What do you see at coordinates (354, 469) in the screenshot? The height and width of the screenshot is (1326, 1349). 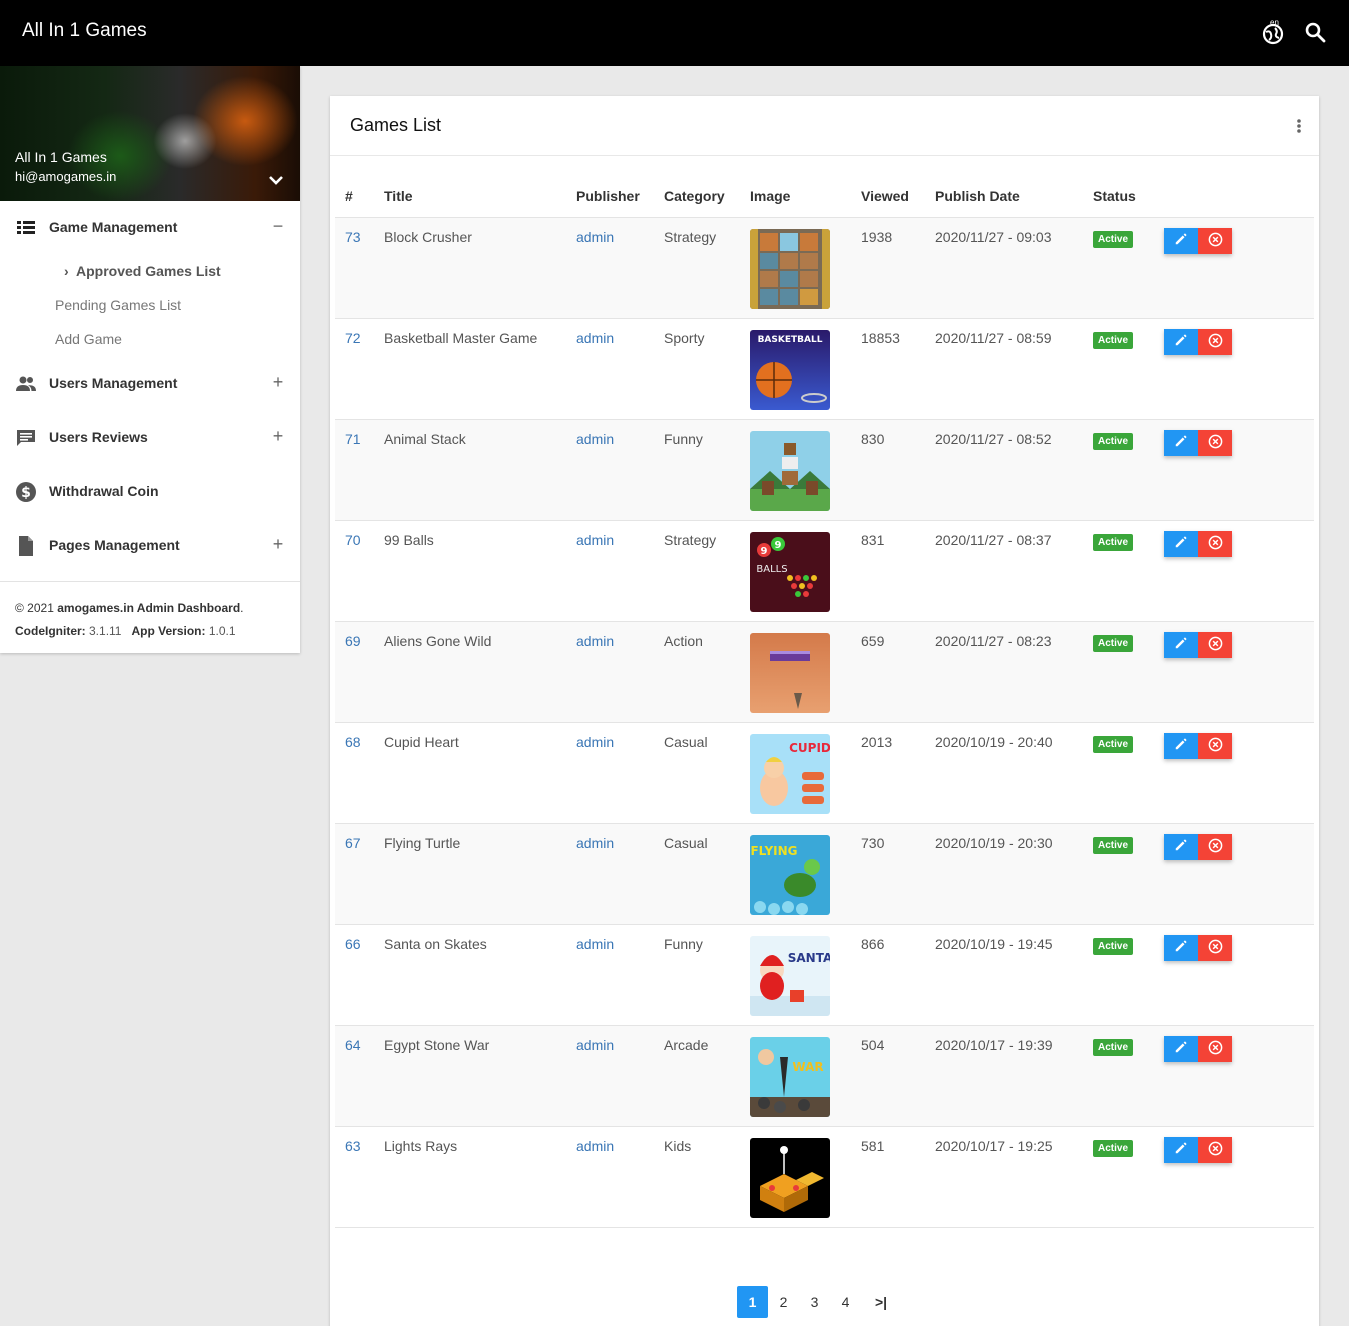 I see `game-id-link: 71` at bounding box center [354, 469].